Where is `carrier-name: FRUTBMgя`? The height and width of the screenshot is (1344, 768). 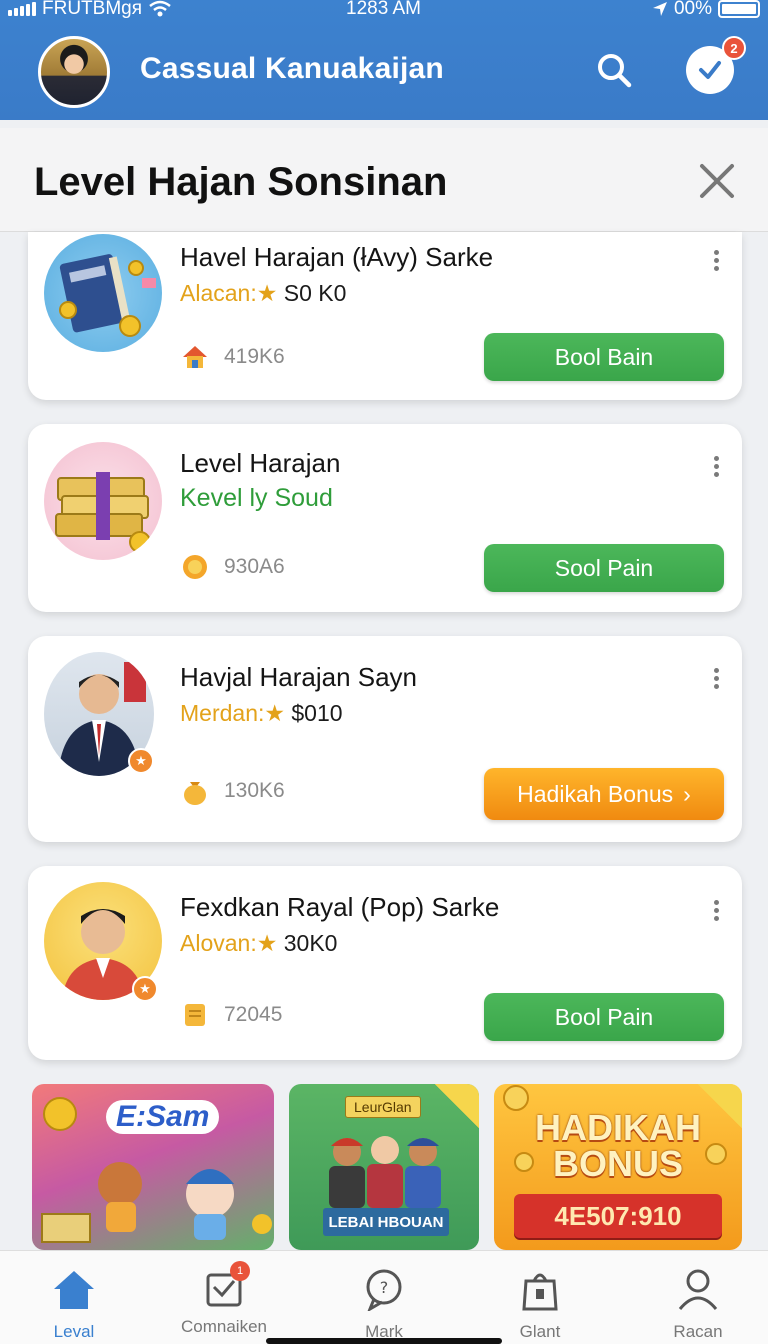 carrier-name: FRUTBMgя is located at coordinates (92, 9).